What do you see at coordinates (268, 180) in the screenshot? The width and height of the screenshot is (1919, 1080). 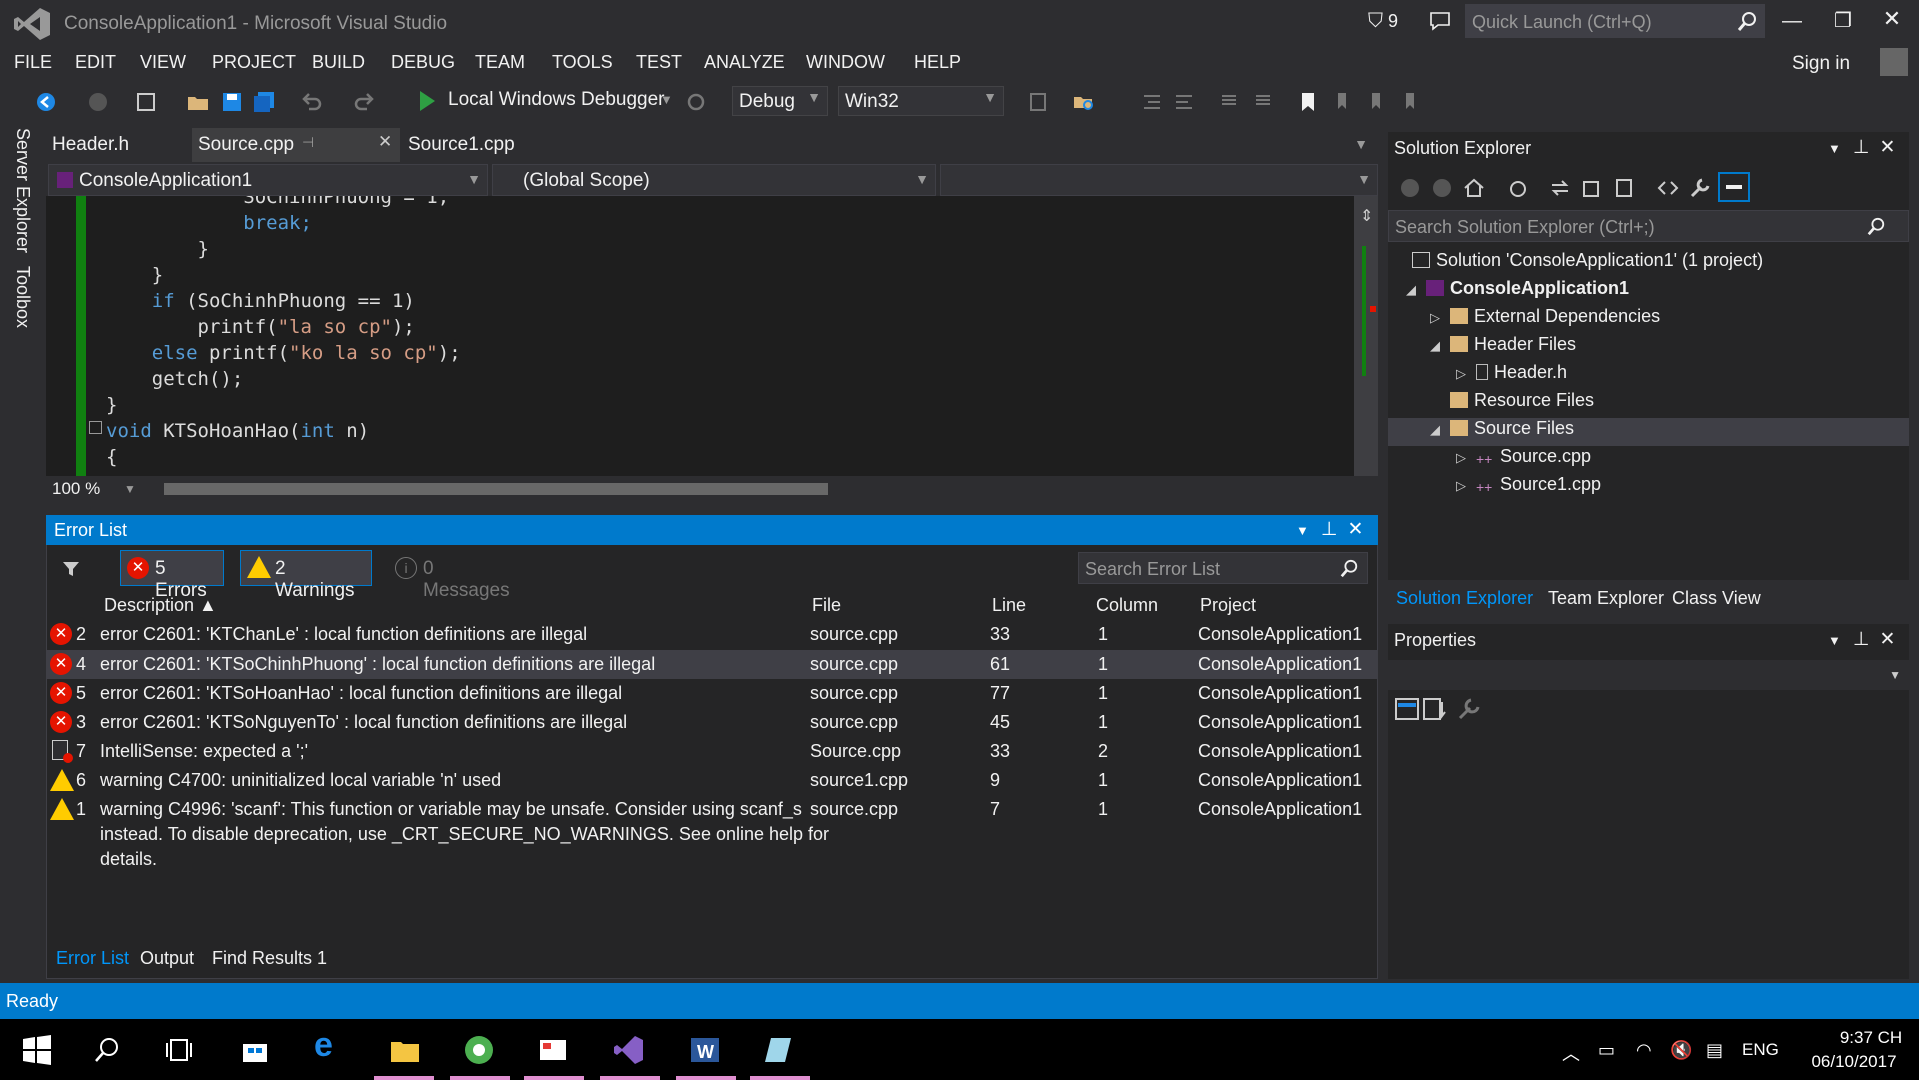 I see `project-dropdown: ConsoleApplication1 ▼` at bounding box center [268, 180].